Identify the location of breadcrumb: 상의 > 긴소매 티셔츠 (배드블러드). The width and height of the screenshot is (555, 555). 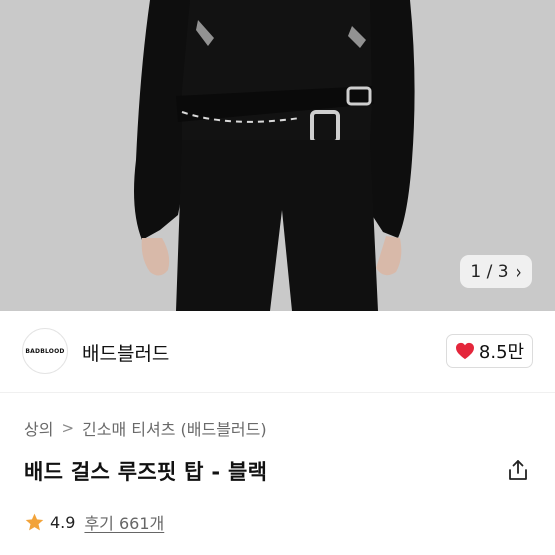
(145, 428).